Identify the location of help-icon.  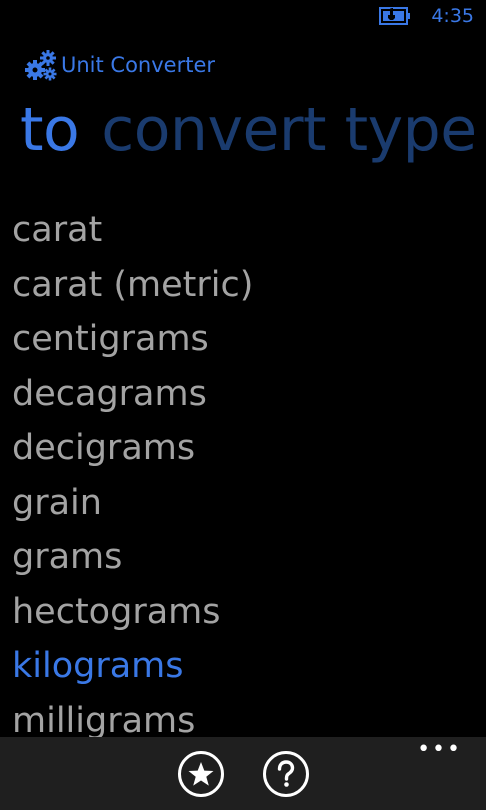
(286, 774).